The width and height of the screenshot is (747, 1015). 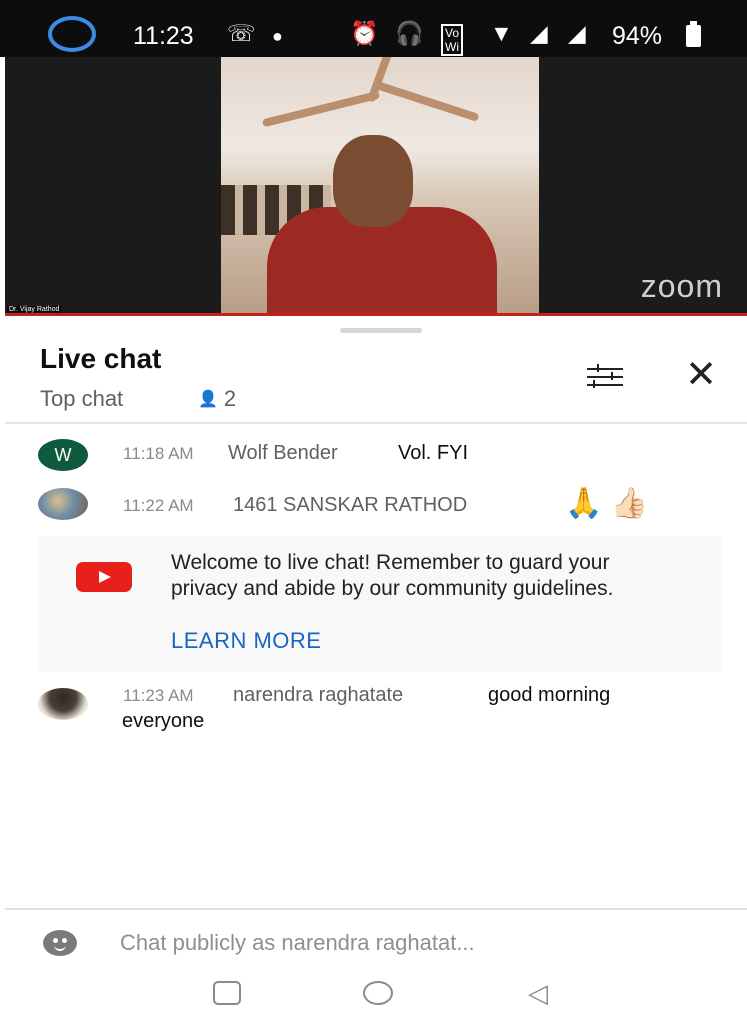 What do you see at coordinates (420, 943) in the screenshot?
I see `chat-input` at bounding box center [420, 943].